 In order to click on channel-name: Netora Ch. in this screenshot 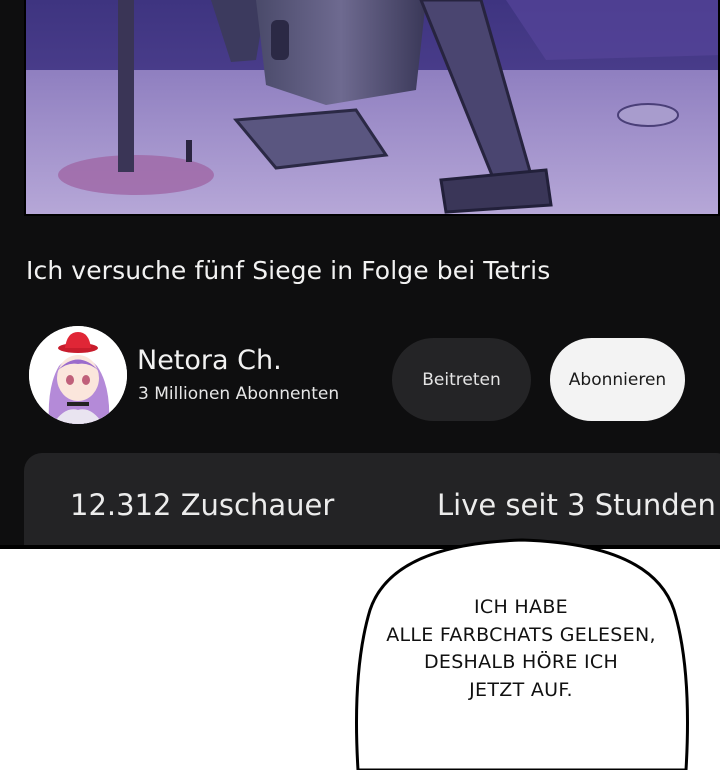, I will do `click(209, 360)`.